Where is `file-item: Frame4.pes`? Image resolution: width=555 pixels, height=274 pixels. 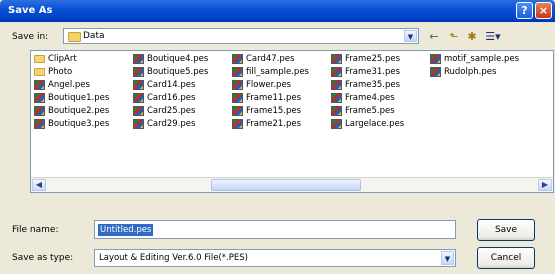
file-item: Frame4.pes is located at coordinates (362, 98).